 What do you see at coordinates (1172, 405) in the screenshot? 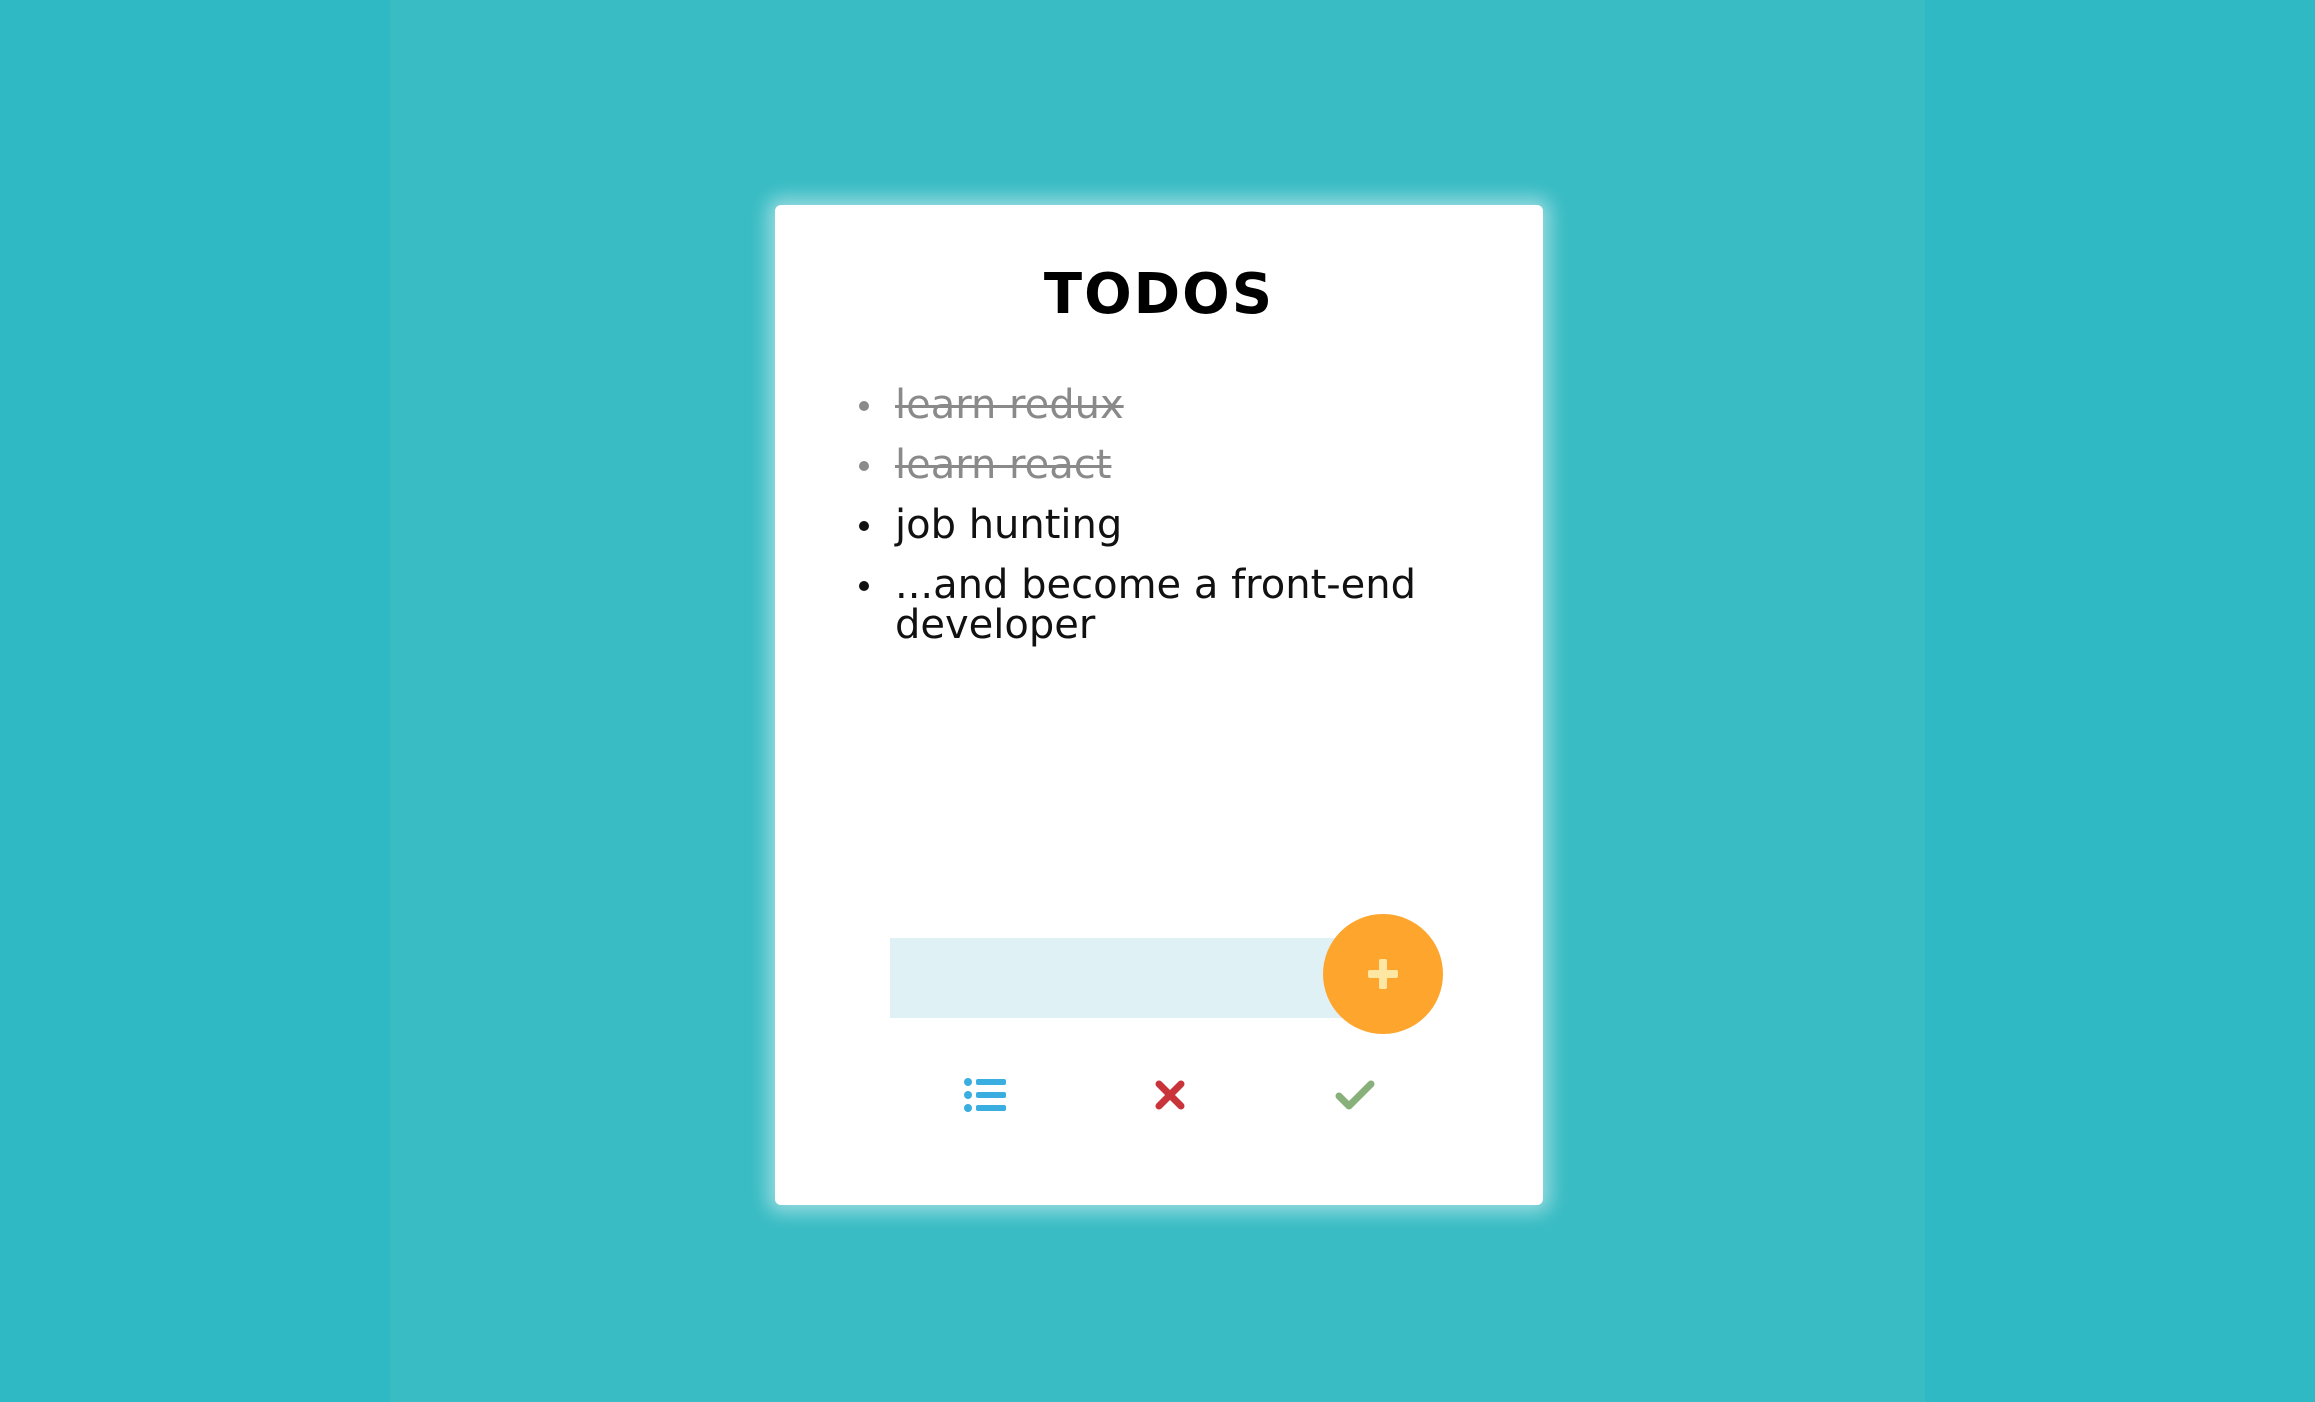
I see `todo-item: learn redux` at bounding box center [1172, 405].